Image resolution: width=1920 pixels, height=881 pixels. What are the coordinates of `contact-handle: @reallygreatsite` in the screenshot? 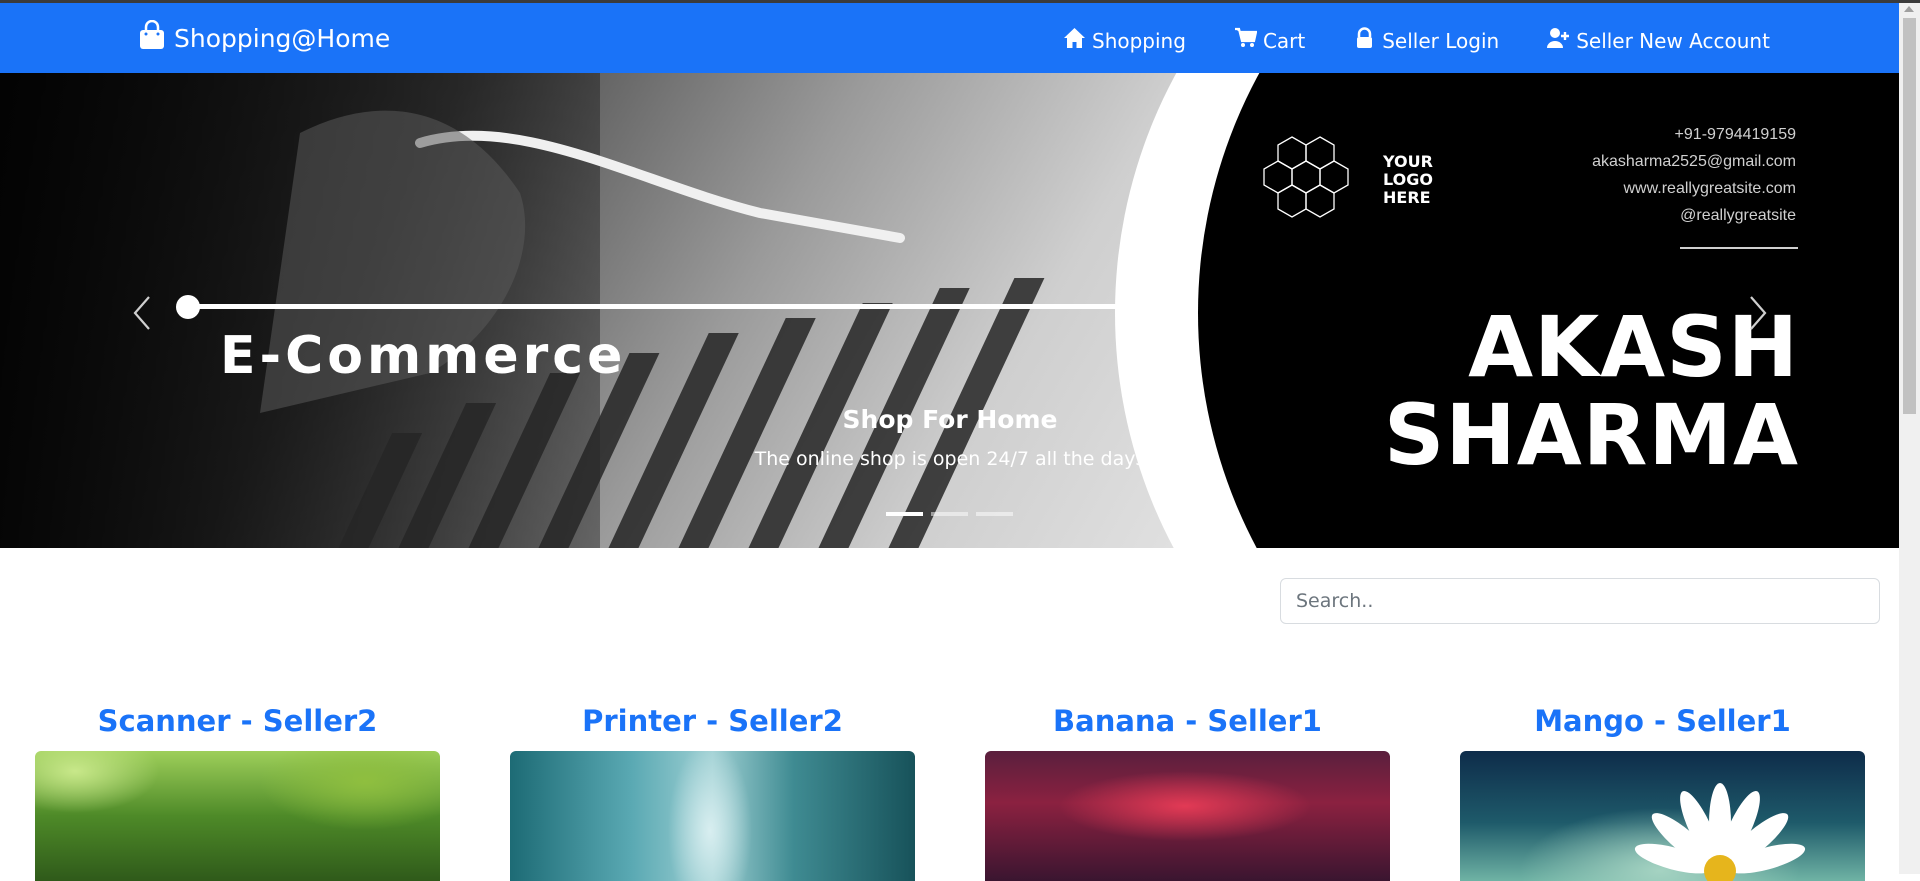 It's located at (1738, 215).